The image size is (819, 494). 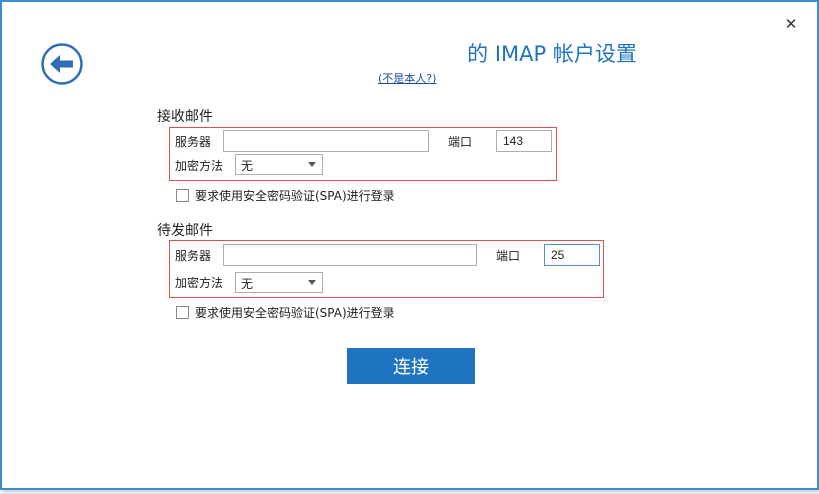 What do you see at coordinates (185, 231) in the screenshot?
I see `outgoing-section-title: 待发邮件` at bounding box center [185, 231].